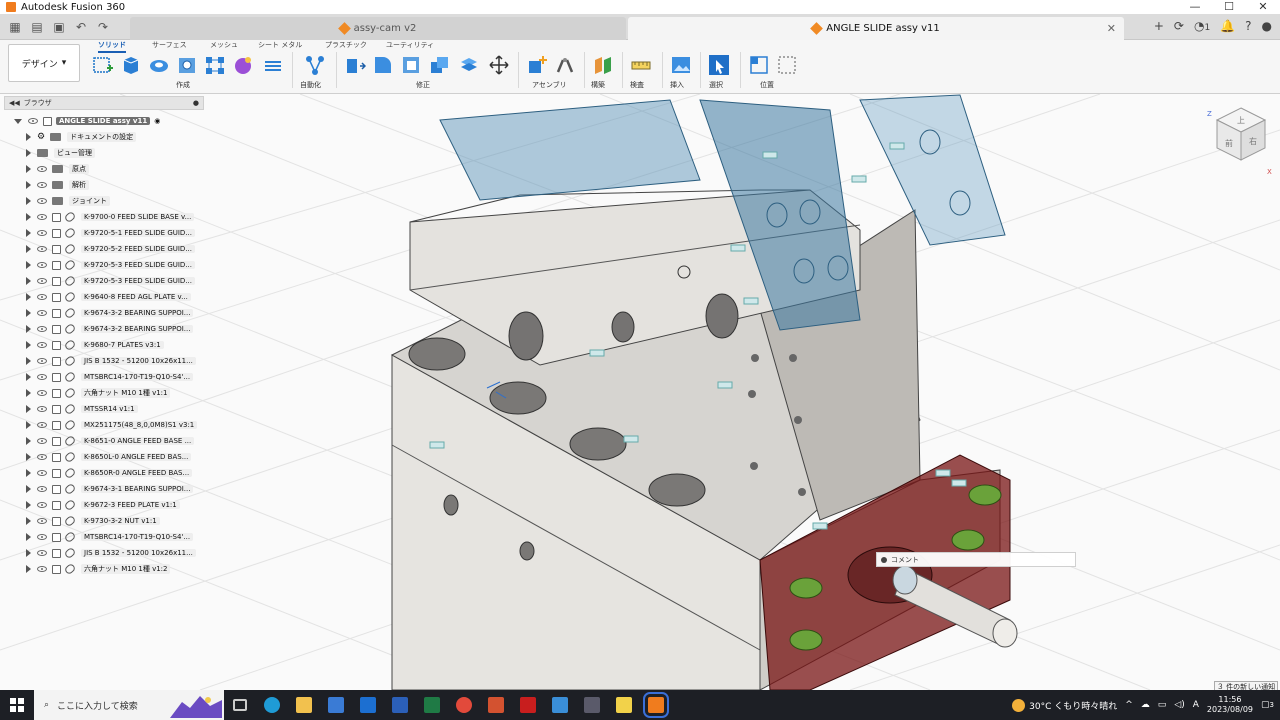 This screenshot has height=720, width=1280. I want to click on close-button: ✕, so click(1263, 7).